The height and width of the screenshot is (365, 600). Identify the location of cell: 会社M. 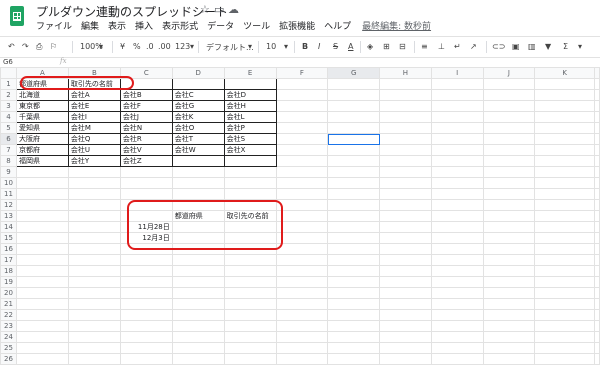
(94, 128).